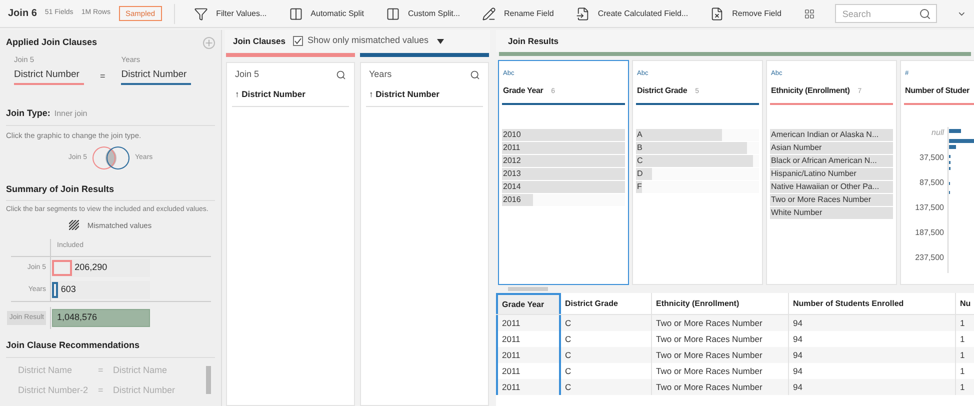 This screenshot has width=974, height=406. Describe the element at coordinates (55, 290) in the screenshot. I see `bar-segment` at that location.